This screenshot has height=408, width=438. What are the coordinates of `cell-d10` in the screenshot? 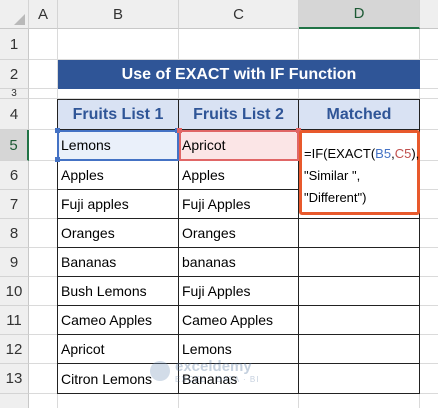 It's located at (359, 291).